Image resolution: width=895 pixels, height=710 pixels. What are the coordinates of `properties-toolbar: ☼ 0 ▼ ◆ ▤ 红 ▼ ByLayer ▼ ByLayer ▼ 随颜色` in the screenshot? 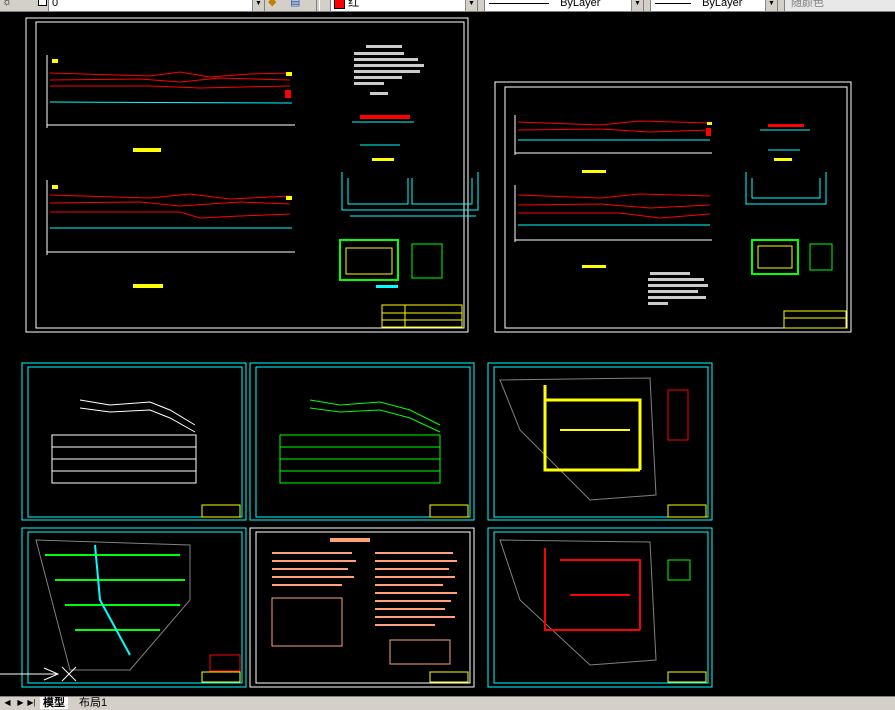 It's located at (447, 6).